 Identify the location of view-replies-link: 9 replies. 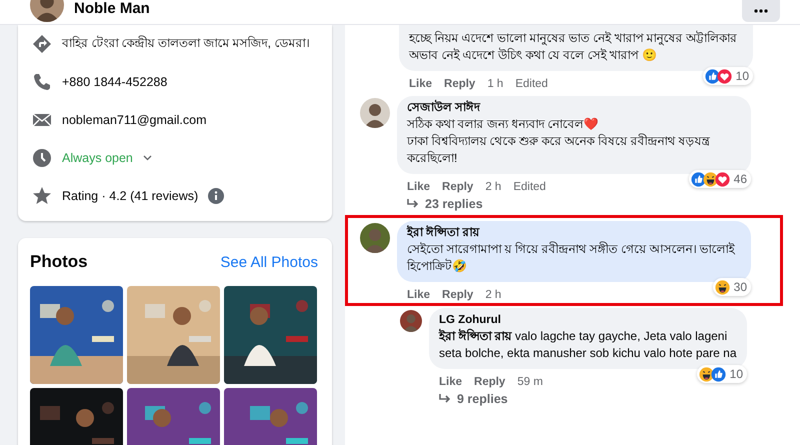
(473, 399).